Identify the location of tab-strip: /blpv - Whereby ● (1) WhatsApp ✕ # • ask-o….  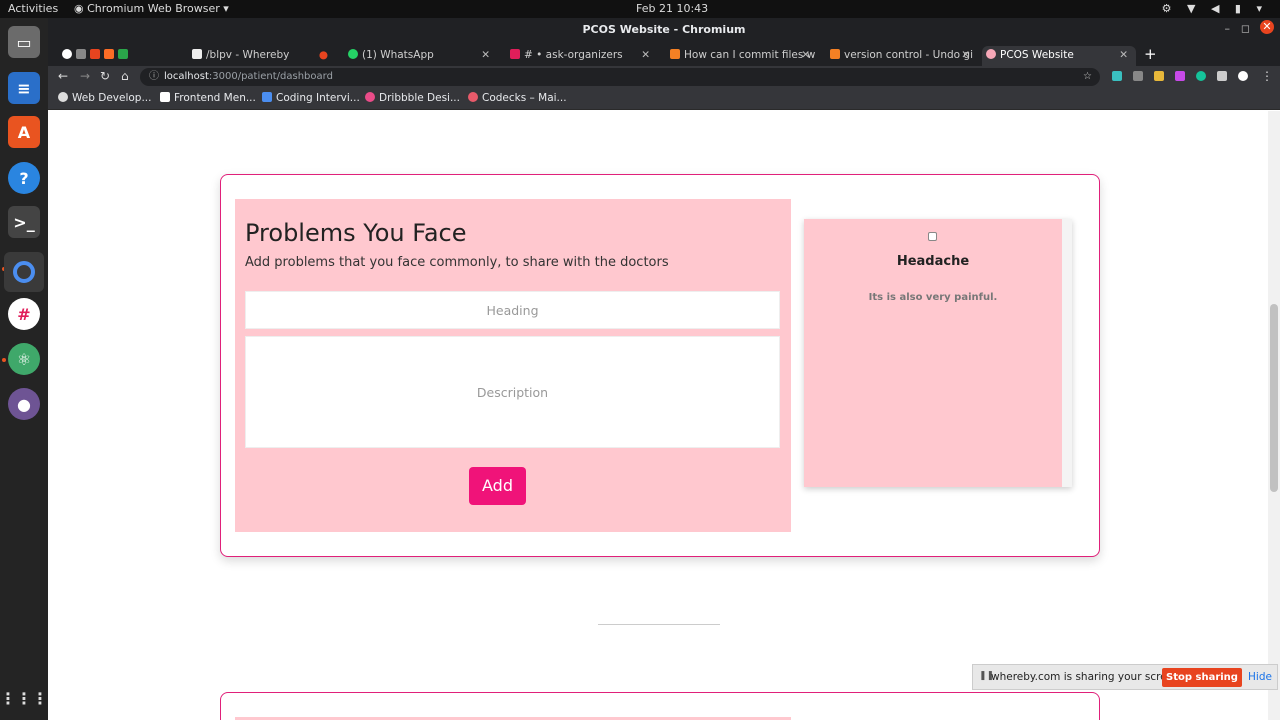
(664, 55).